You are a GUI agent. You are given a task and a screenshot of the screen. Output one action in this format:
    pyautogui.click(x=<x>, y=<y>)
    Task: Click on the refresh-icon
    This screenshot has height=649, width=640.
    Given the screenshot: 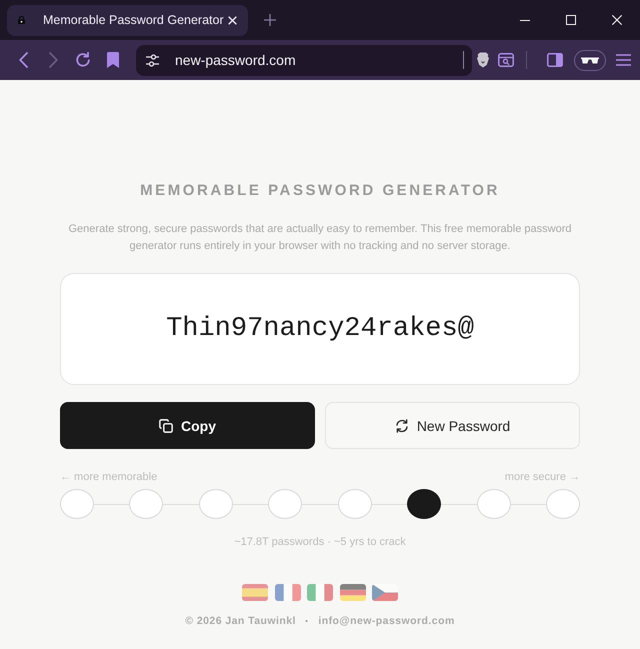 What is the action you would take?
    pyautogui.click(x=401, y=425)
    